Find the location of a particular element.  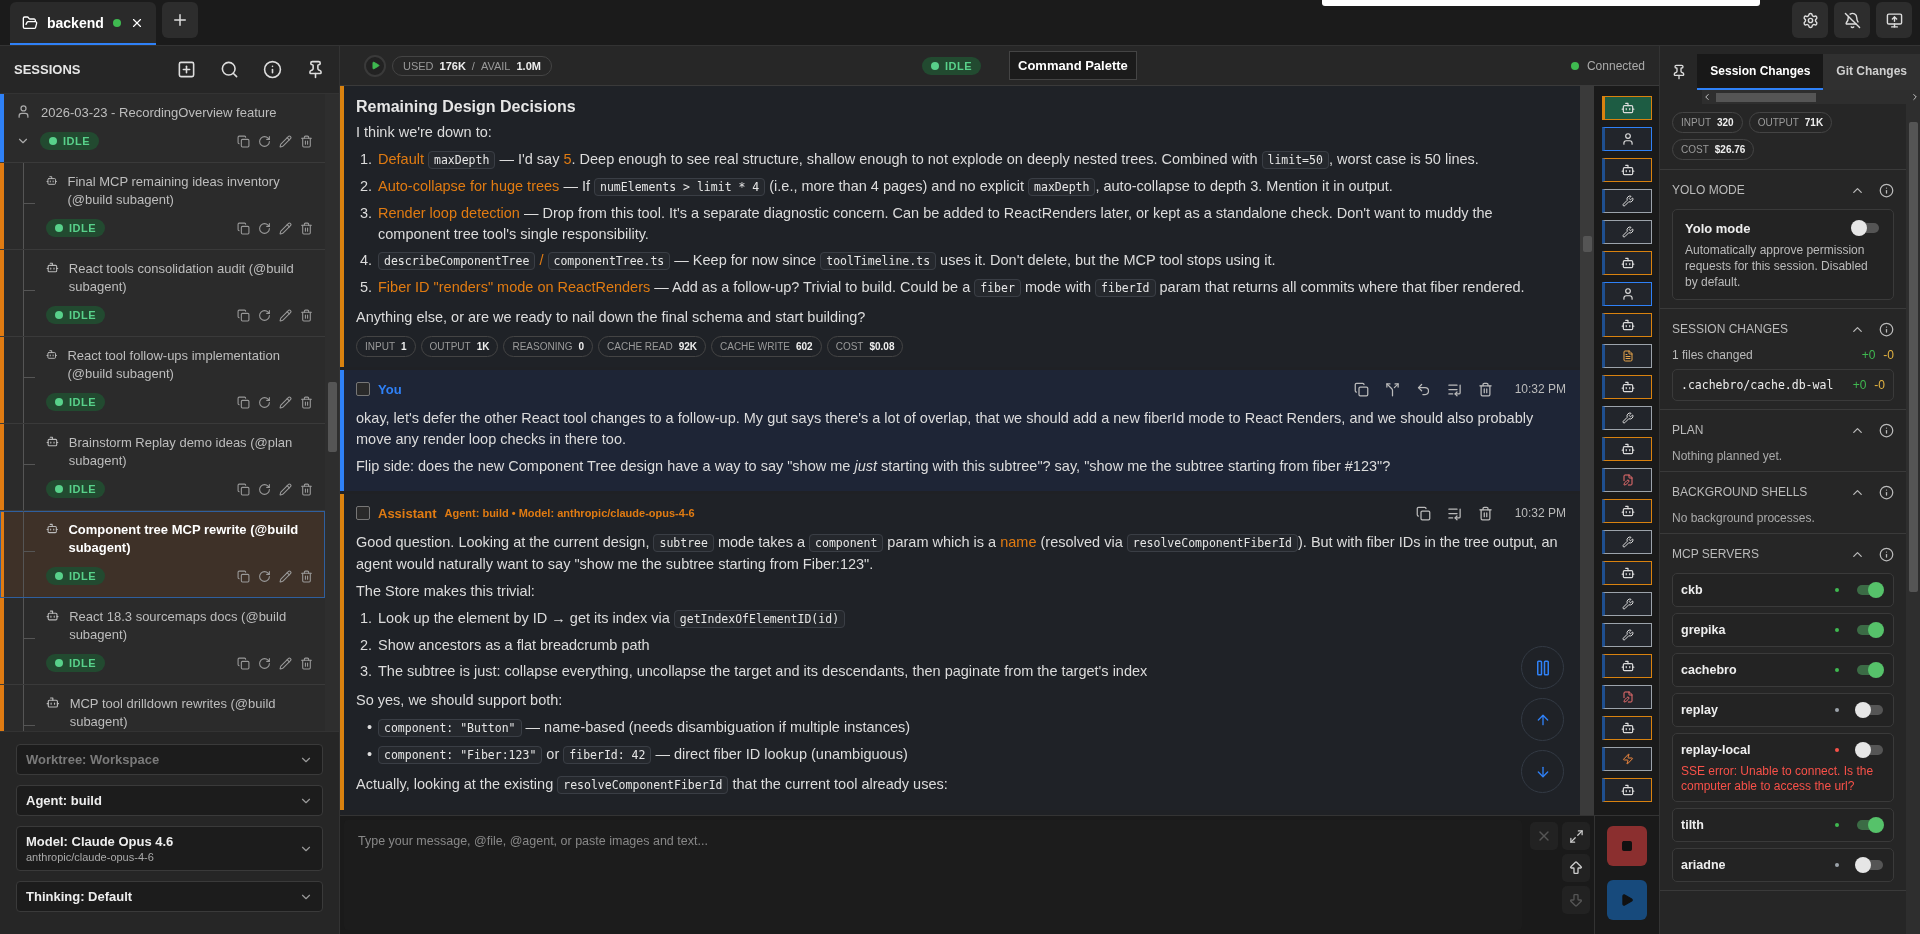

pin-button is located at coordinates (315, 69).